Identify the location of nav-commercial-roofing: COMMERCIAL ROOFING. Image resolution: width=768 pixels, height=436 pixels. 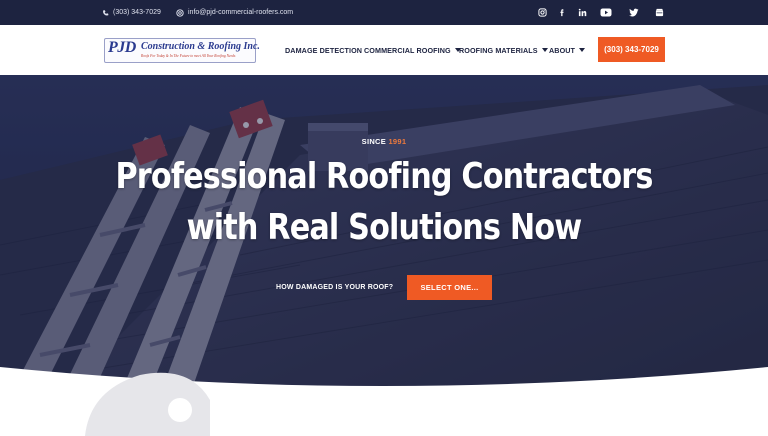
(412, 50).